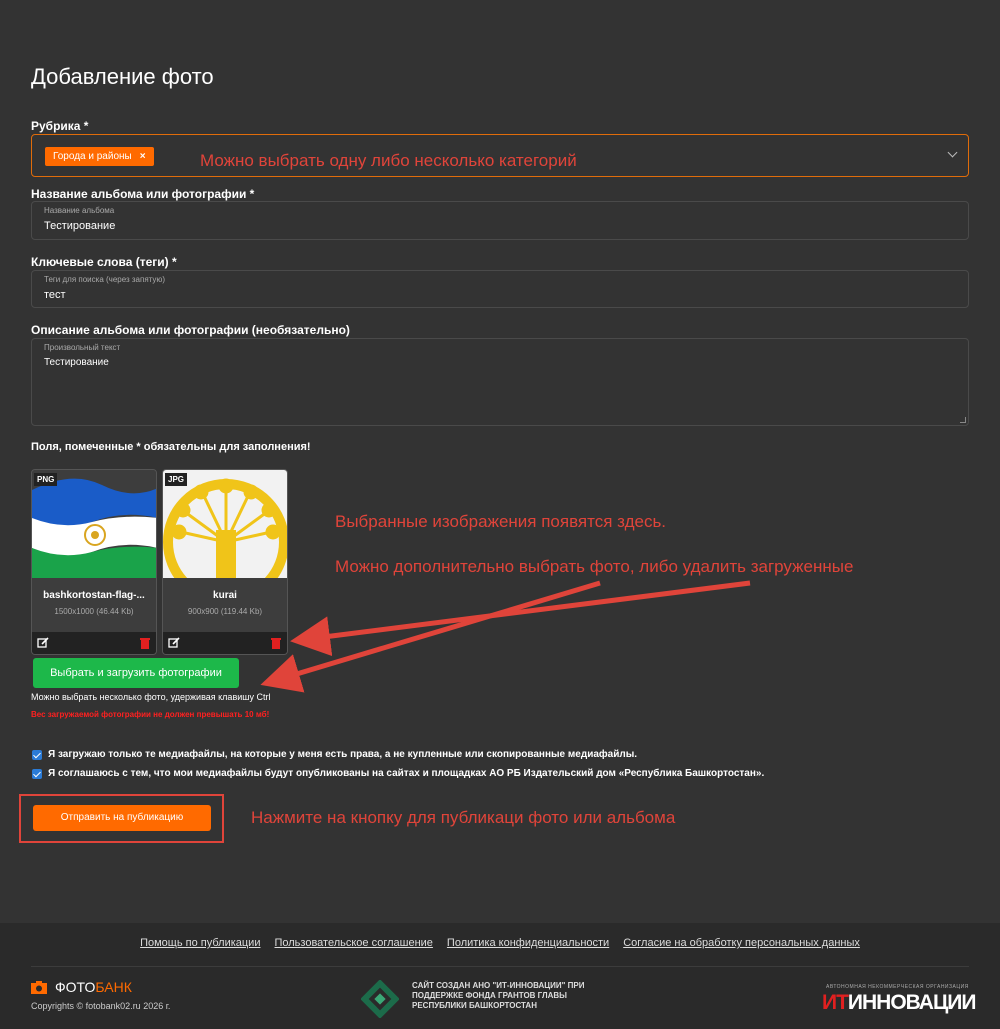 The width and height of the screenshot is (1000, 1029). Describe the element at coordinates (39, 987) in the screenshot. I see `camera-icon` at that location.